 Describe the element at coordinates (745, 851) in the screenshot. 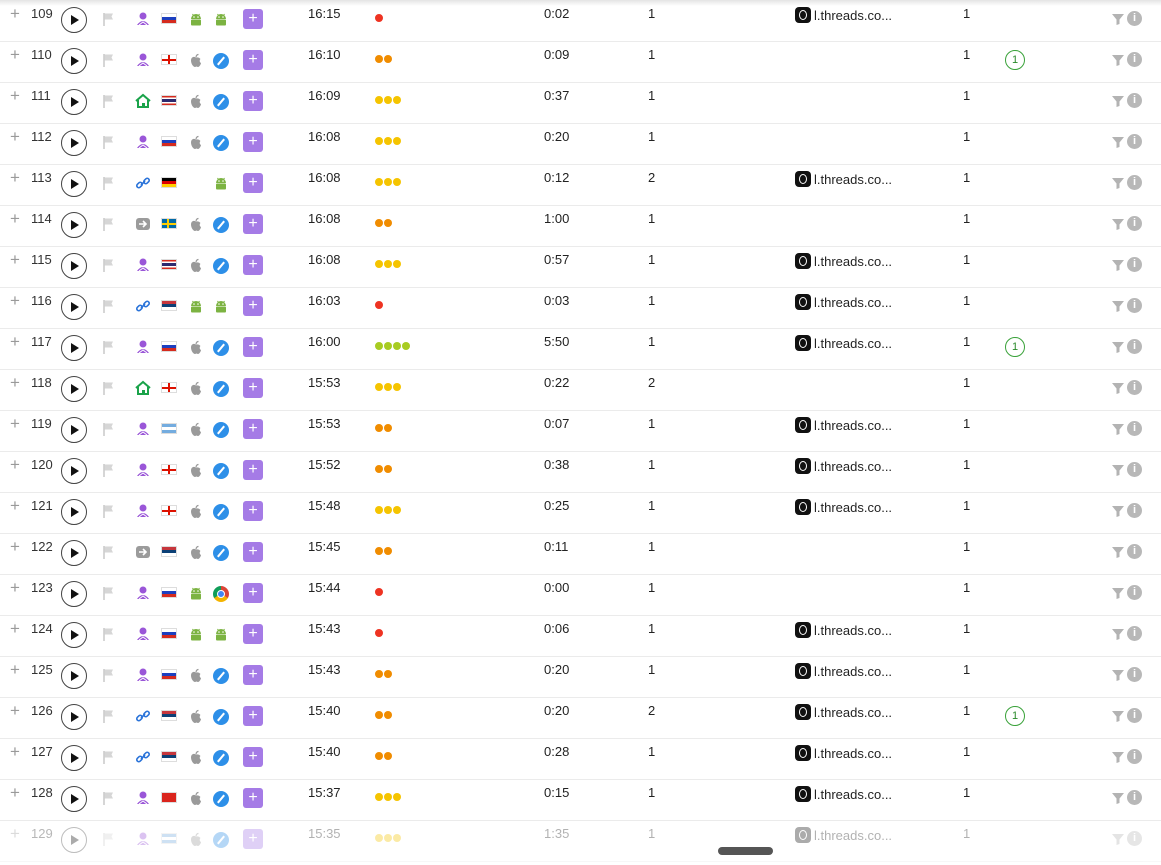

I see `scrollbar-handle` at that location.